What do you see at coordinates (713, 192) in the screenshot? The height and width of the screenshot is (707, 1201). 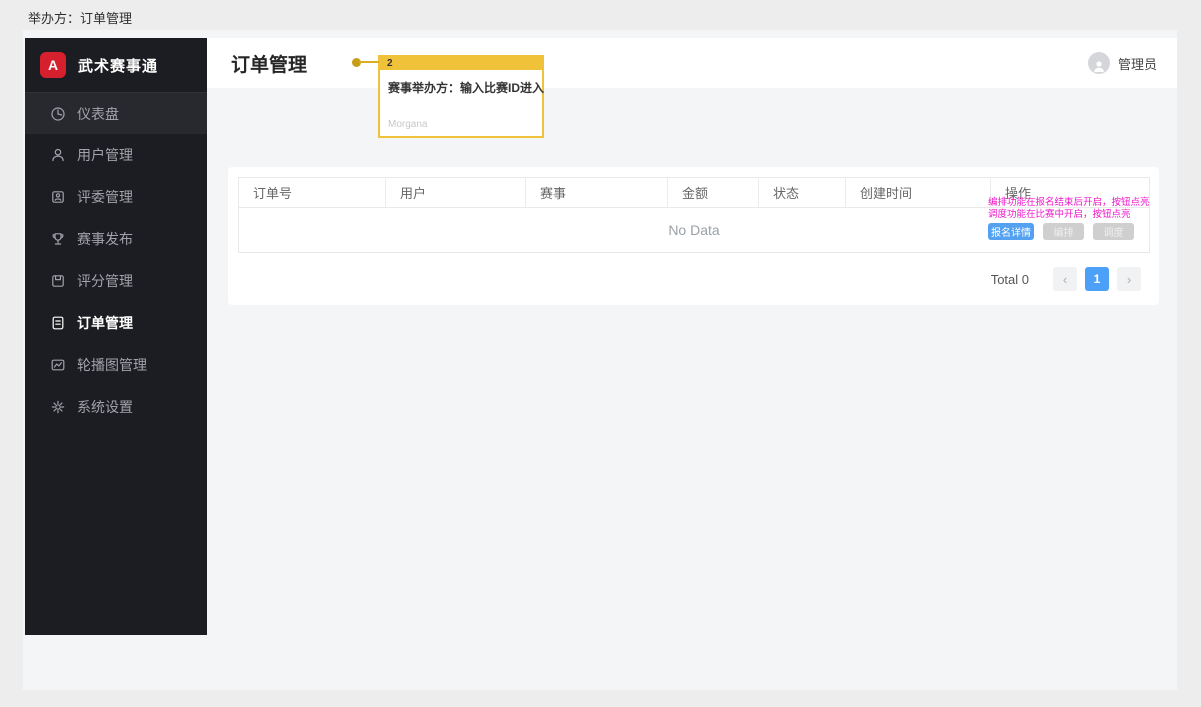 I see `column-amount: 金额` at bounding box center [713, 192].